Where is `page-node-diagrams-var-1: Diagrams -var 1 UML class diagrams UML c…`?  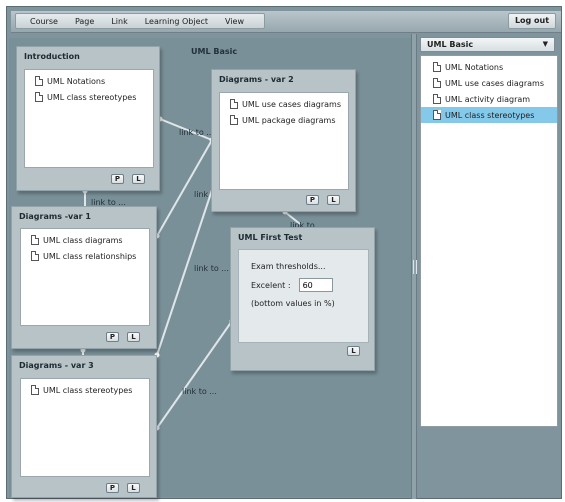 page-node-diagrams-var-1: Diagrams -var 1 UML class diagrams UML c… is located at coordinates (84, 277).